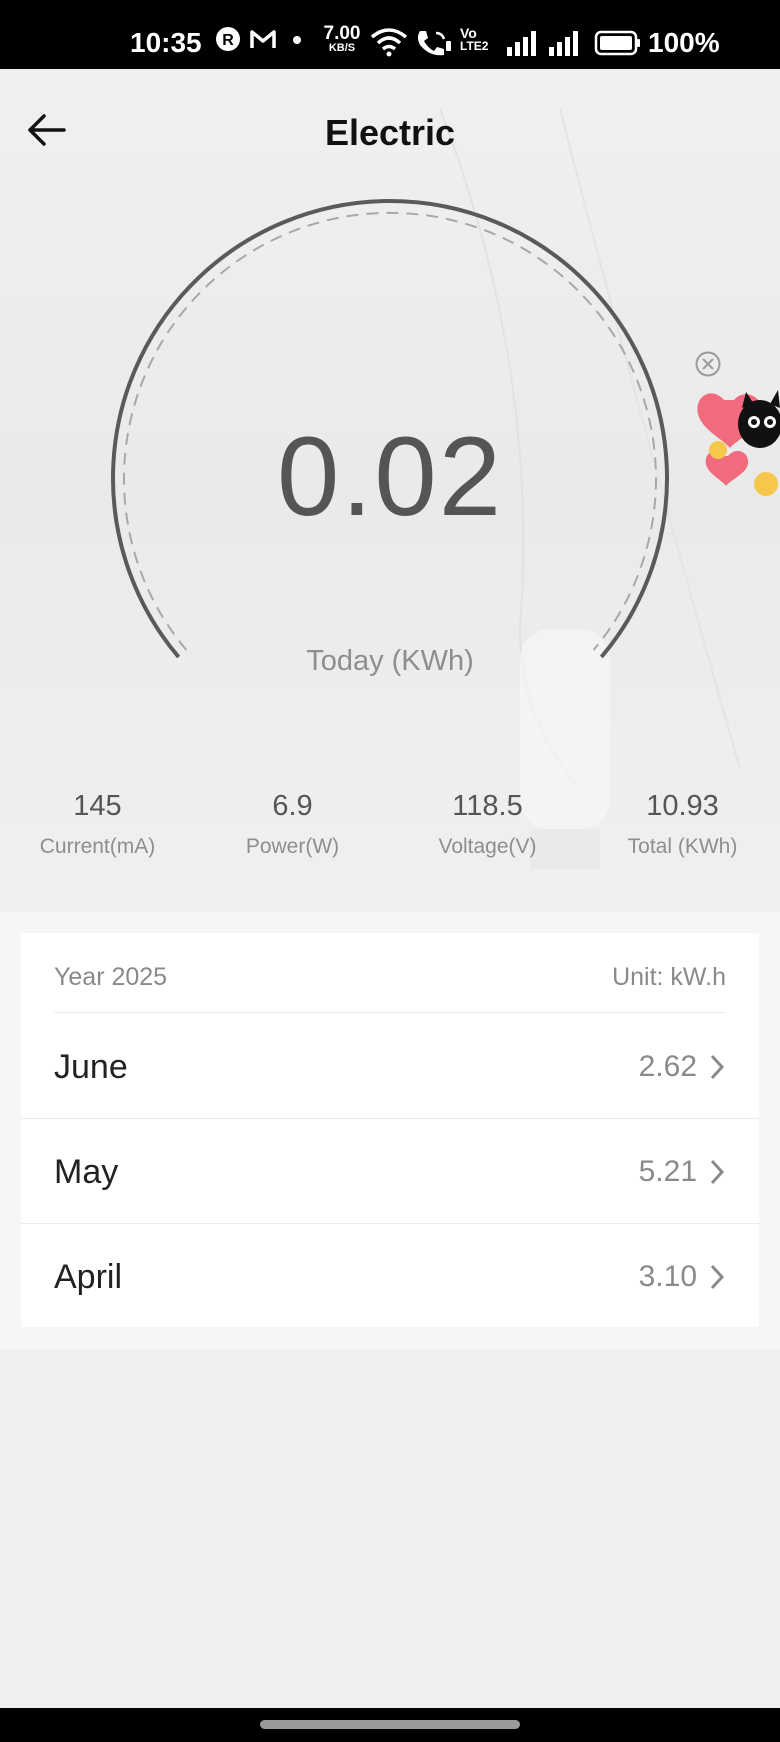 This screenshot has width=780, height=1742. I want to click on metric-total: 10.93 Total (KWh), so click(682, 824).